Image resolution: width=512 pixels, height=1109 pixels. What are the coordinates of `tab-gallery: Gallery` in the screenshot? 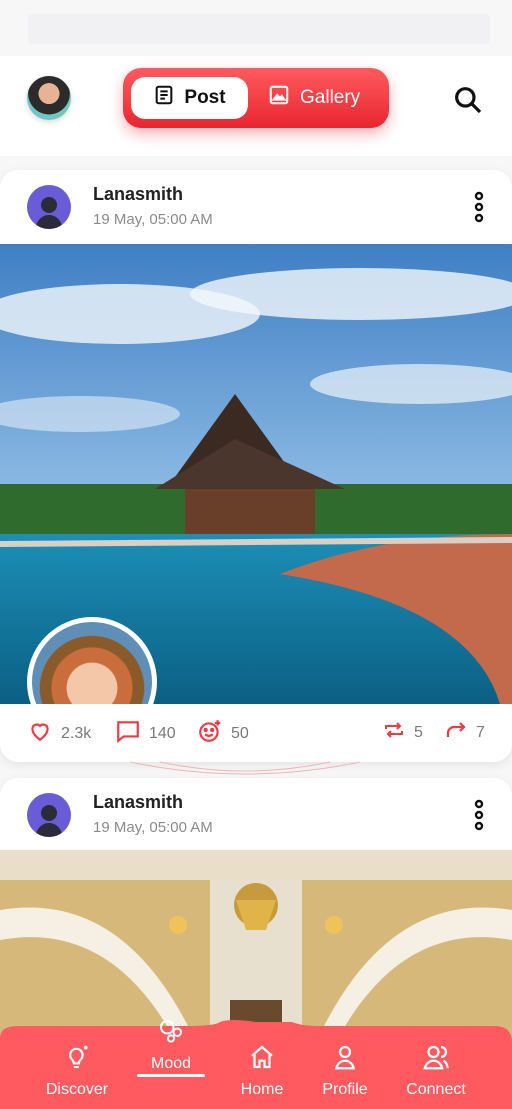 It's located at (324, 98).